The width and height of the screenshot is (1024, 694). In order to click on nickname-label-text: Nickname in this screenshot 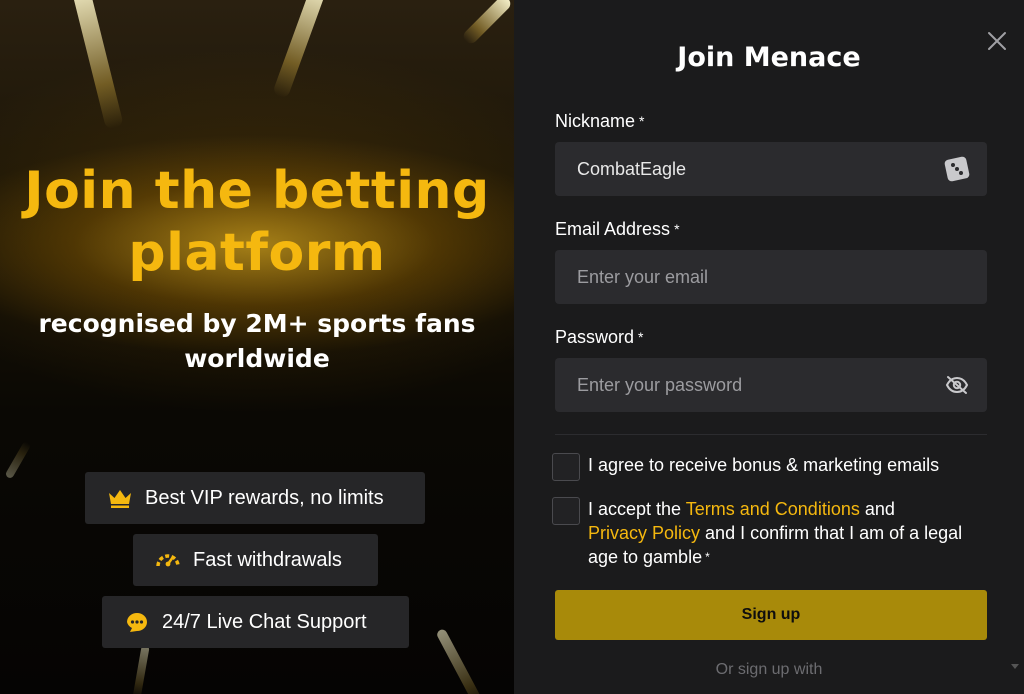, I will do `click(595, 121)`.